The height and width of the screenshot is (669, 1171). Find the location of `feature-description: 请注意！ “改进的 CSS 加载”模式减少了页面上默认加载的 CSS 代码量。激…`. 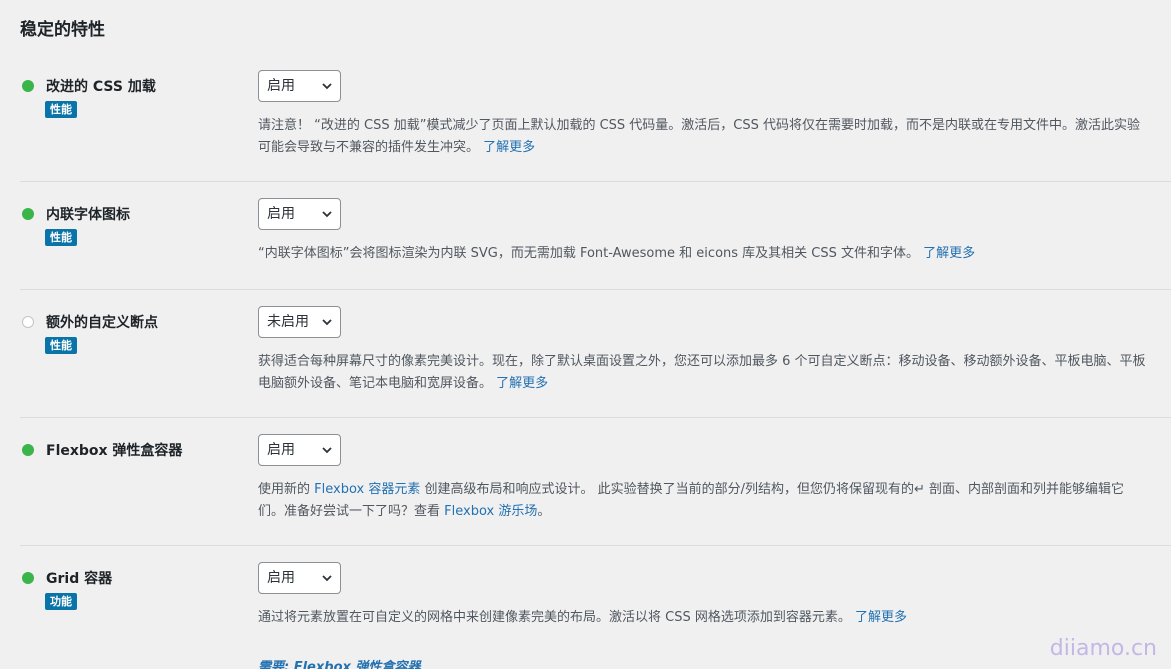

feature-description: 请注意！ “改进的 CSS 加载”模式减少了页面上默认加载的 CSS 代码量。激… is located at coordinates (703, 137).